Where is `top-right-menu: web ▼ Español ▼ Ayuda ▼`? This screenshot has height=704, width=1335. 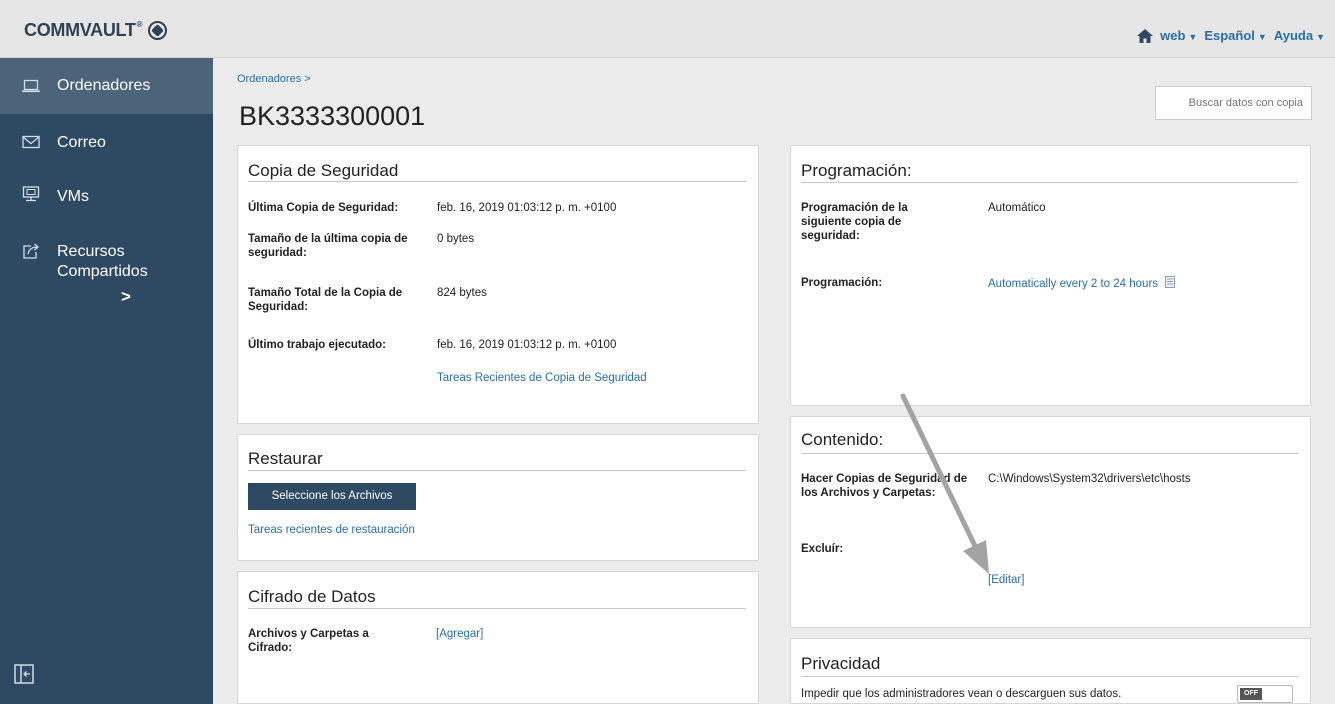
top-right-menu: web ▼ Español ▼ Ayuda ▼ is located at coordinates (1231, 35).